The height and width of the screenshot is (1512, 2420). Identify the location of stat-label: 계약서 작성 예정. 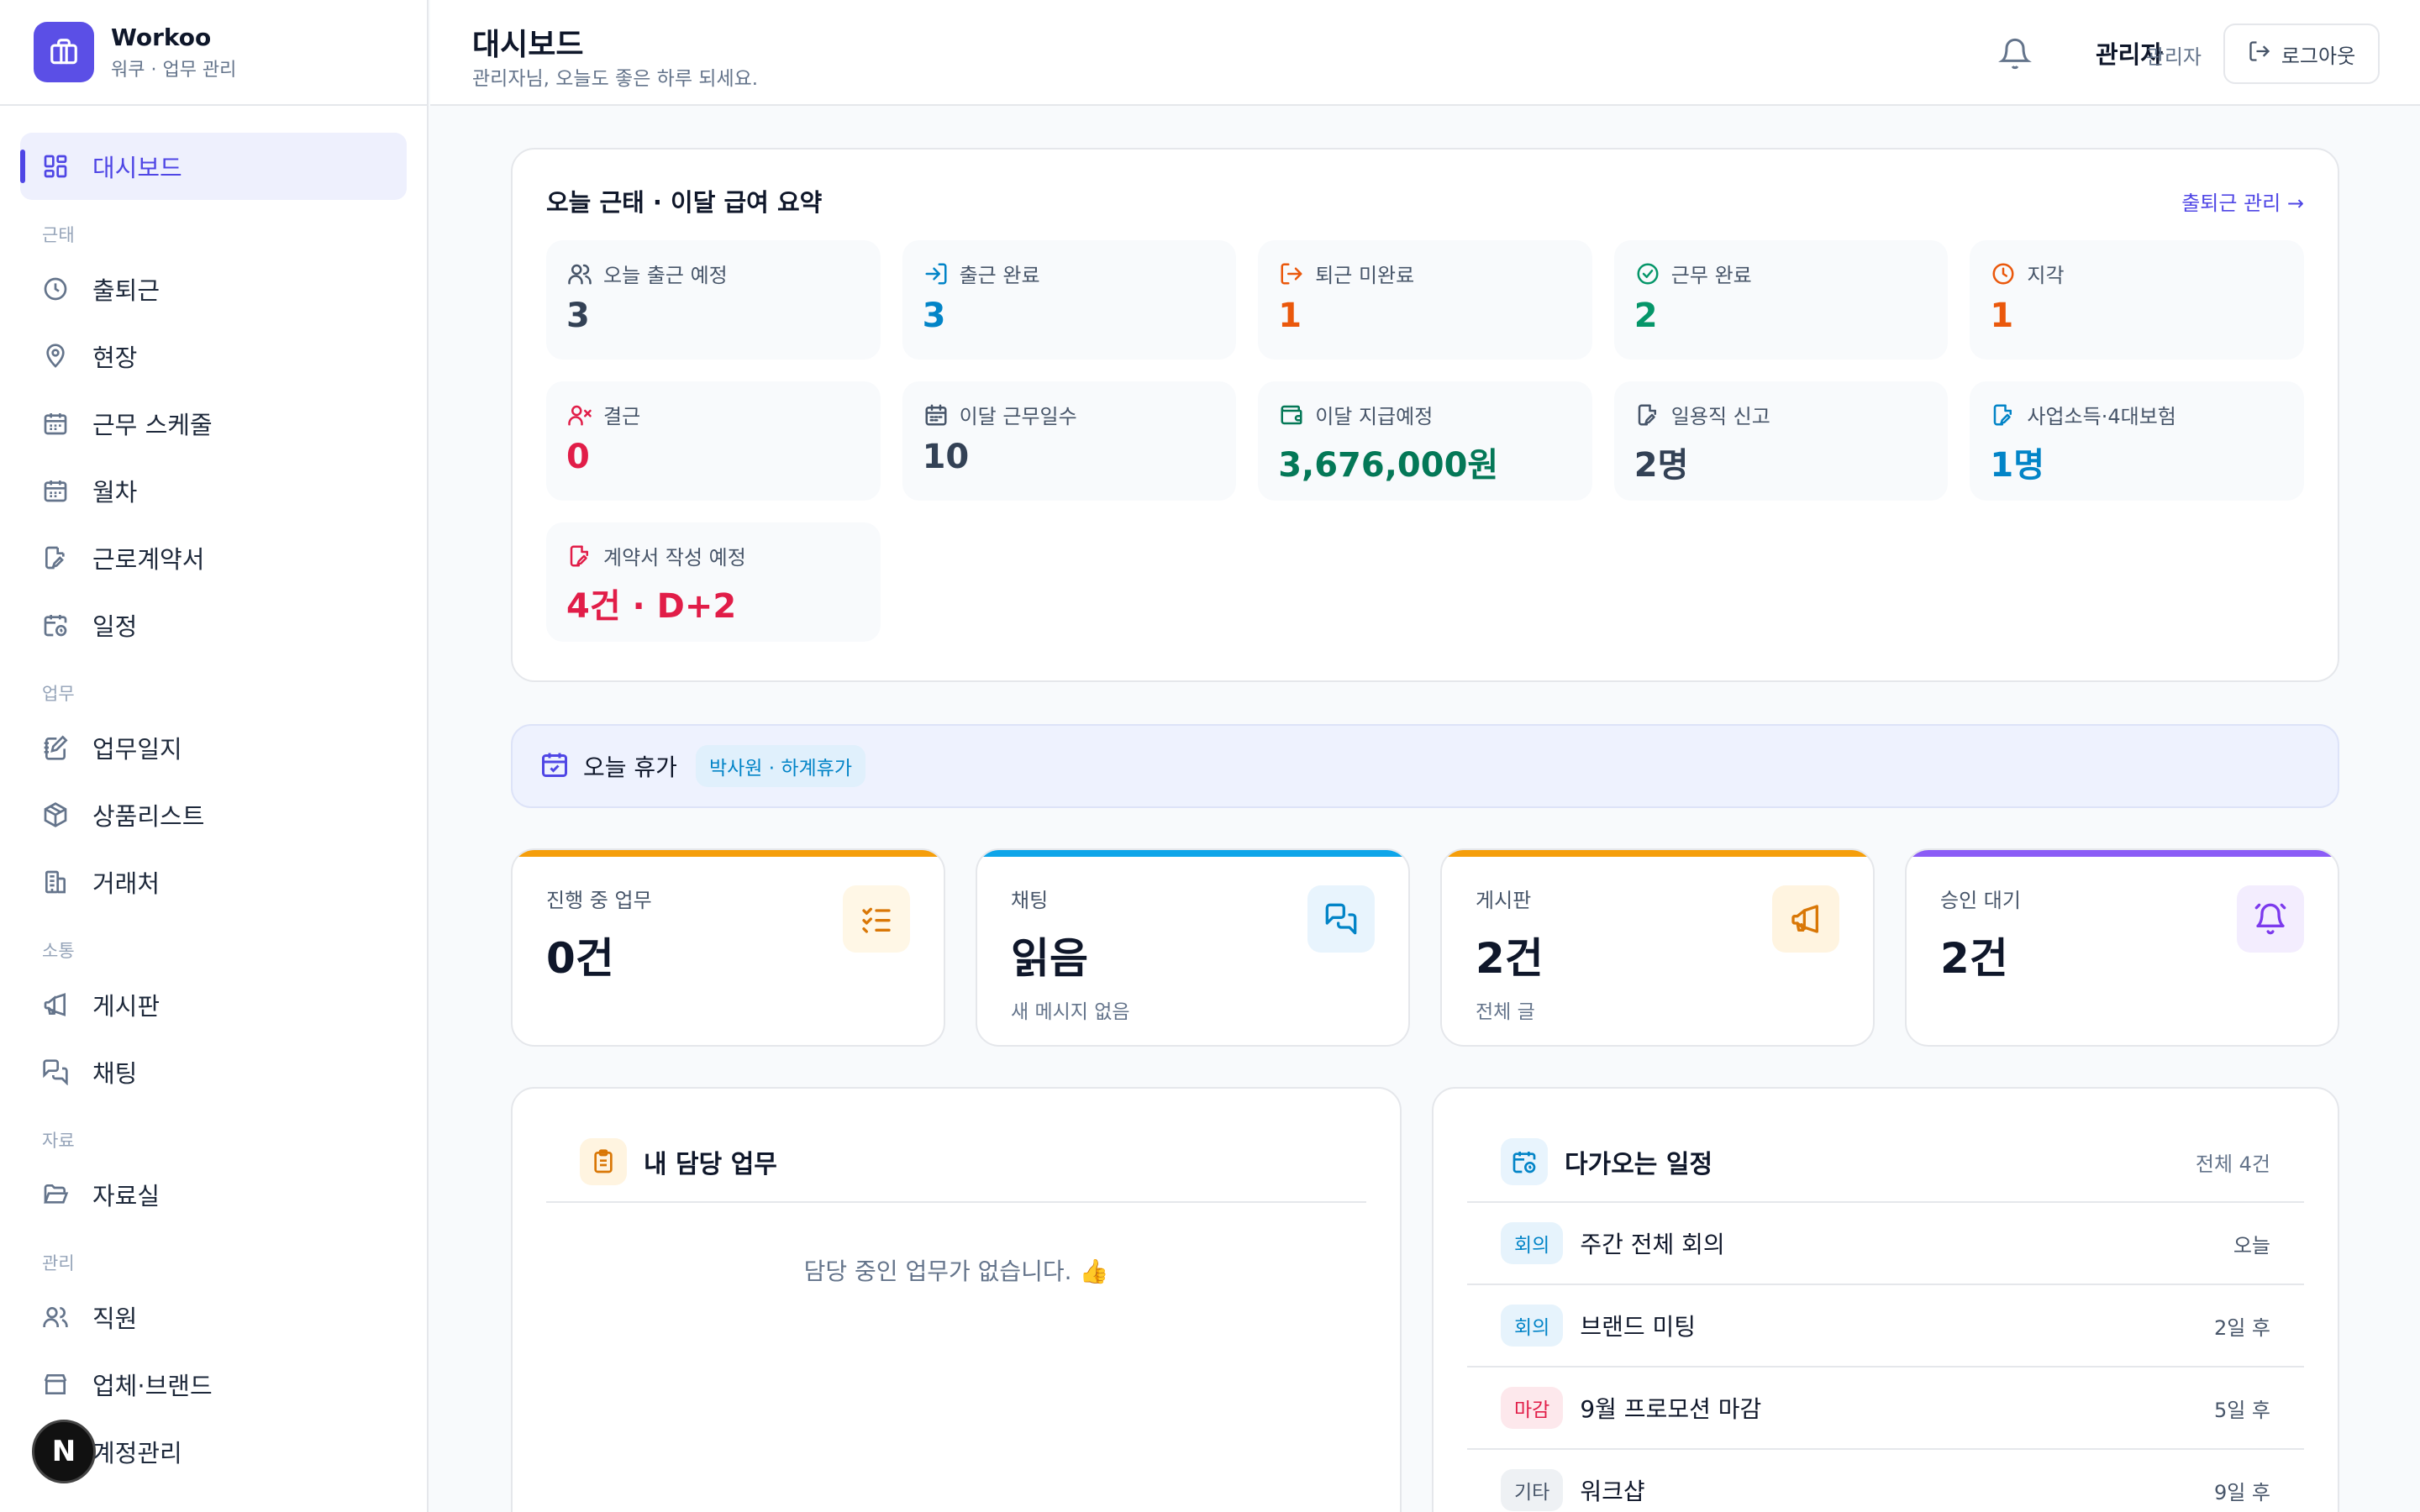
(713, 555).